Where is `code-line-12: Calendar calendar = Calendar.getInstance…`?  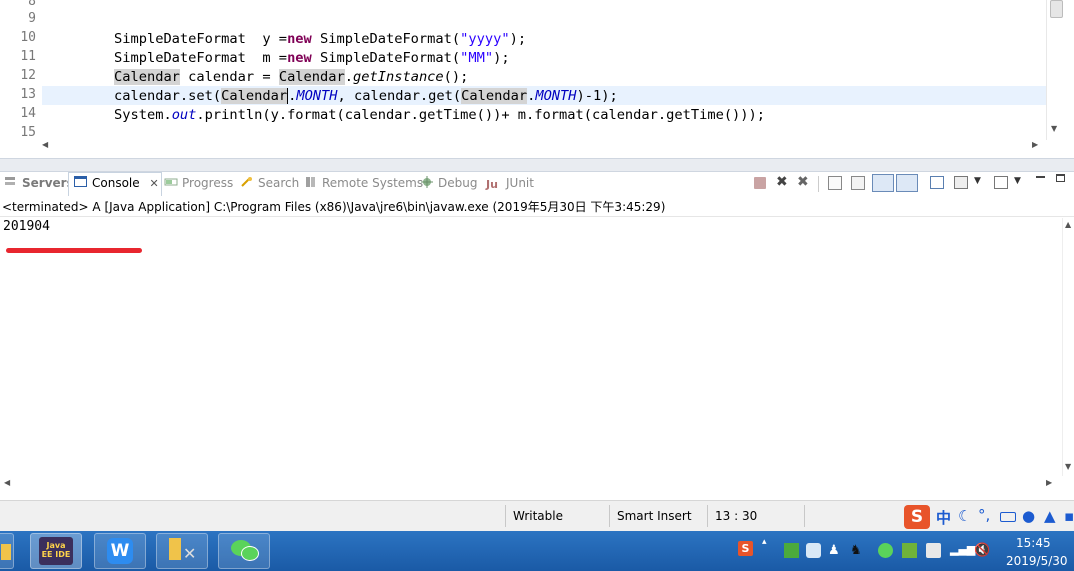 code-line-12: Calendar calendar = Calendar.getInstance… is located at coordinates (291, 77).